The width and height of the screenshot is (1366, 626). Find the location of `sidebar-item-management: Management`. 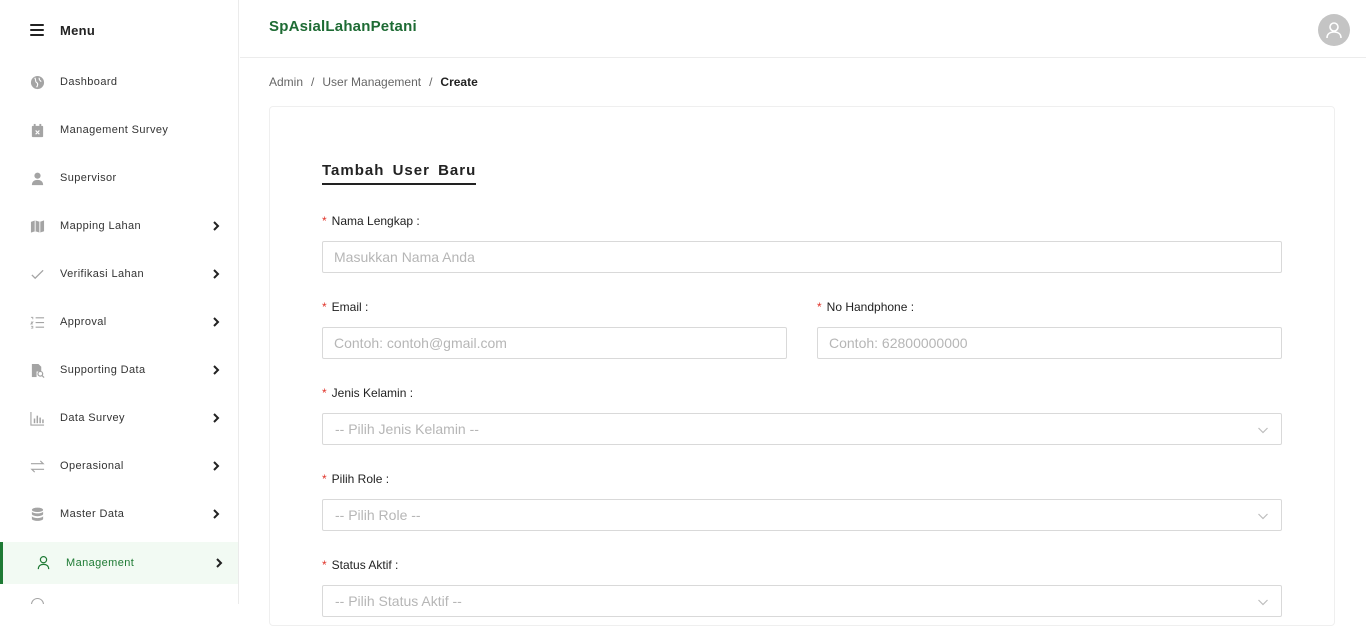

sidebar-item-management: Management is located at coordinates (119, 563).